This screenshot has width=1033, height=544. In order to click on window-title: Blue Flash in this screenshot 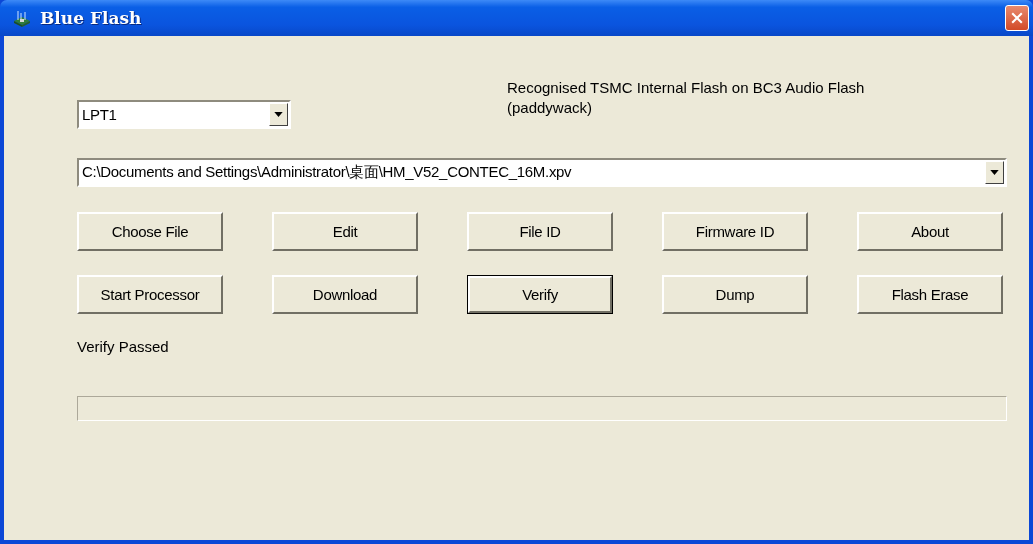, I will do `click(91, 18)`.